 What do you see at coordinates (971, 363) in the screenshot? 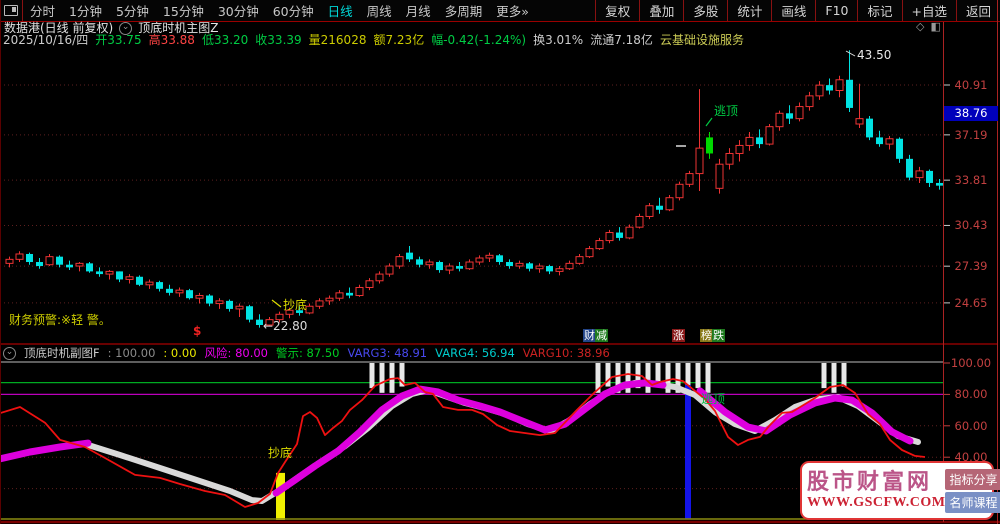
I see `indicator-axis-label: 100.00` at bounding box center [971, 363].